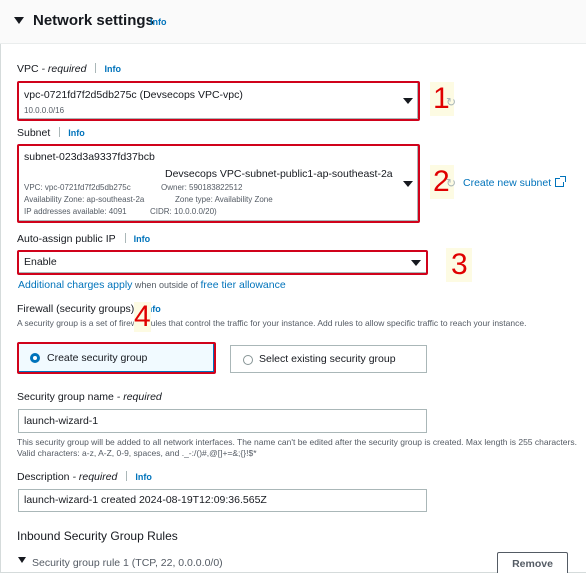 Image resolution: width=586 pixels, height=573 pixels. What do you see at coordinates (75, 285) in the screenshot?
I see `additional-charges-link: Additional charges apply` at bounding box center [75, 285].